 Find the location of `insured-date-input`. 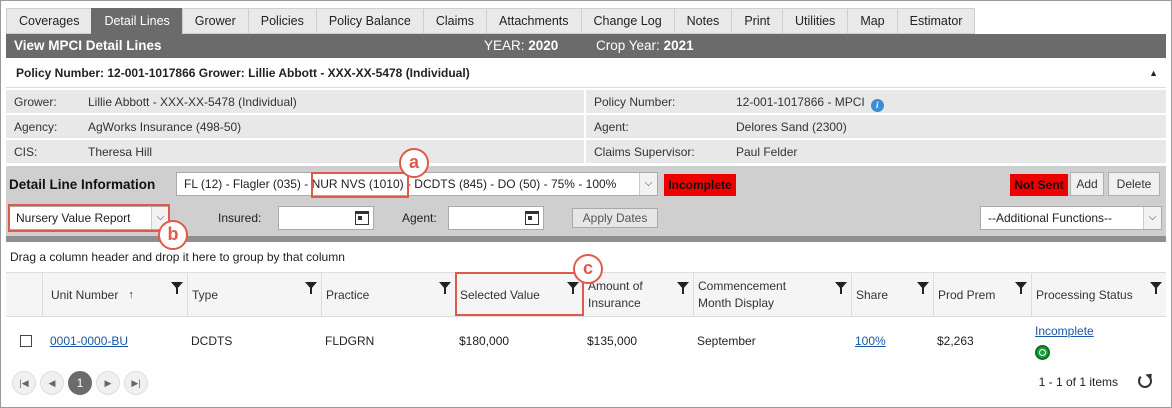

insured-date-input is located at coordinates (326, 218).